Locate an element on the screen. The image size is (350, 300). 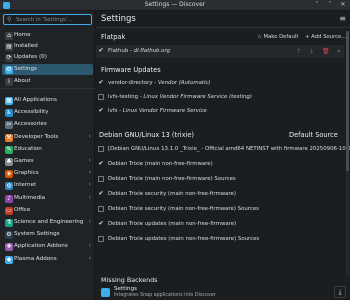
sidebar-item-label: Installed is located at coordinates (26, 46).